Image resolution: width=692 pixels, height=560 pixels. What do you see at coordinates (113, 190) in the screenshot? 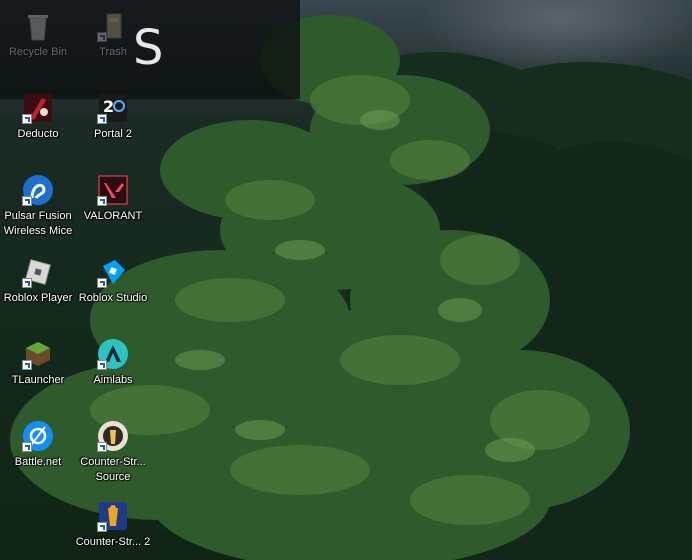
I see `valorant-icon` at bounding box center [113, 190].